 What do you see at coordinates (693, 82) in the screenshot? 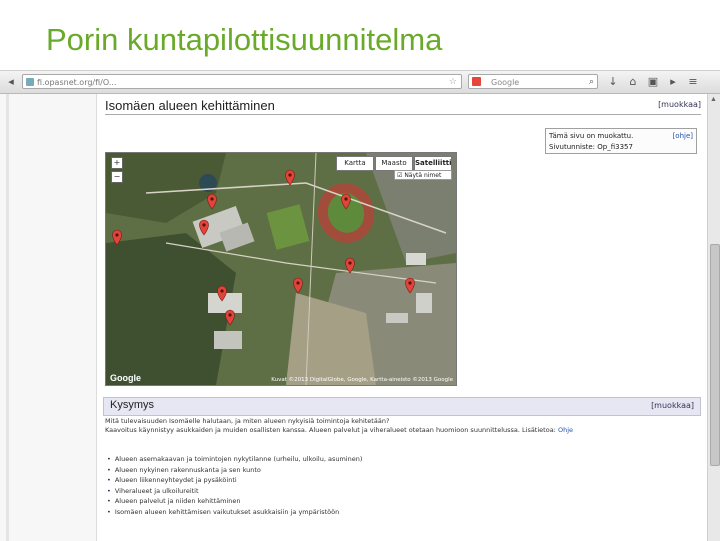
I see `menu-icon: ≡` at bounding box center [693, 82].